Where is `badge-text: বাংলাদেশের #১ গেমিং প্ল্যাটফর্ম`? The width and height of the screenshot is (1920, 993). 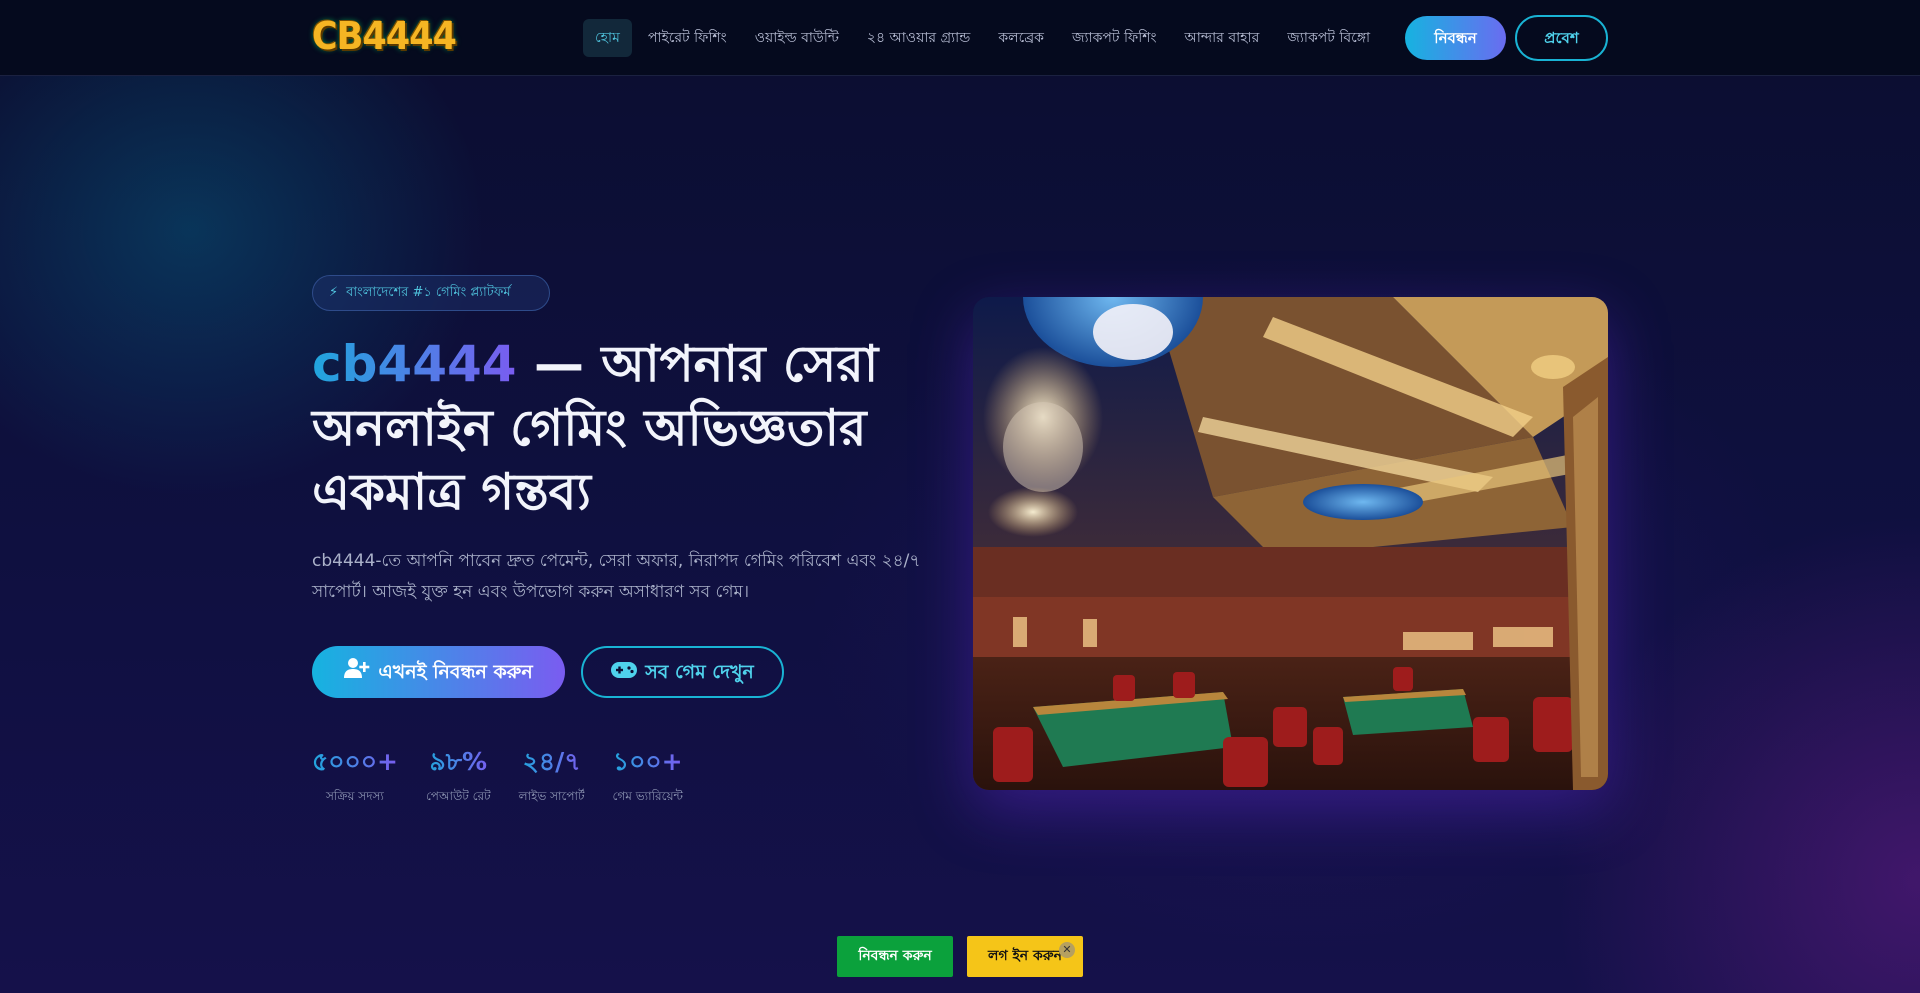
badge-text: বাংলাদেশের #১ গেমিং প্ল্যাটফর্ম is located at coordinates (428, 292).